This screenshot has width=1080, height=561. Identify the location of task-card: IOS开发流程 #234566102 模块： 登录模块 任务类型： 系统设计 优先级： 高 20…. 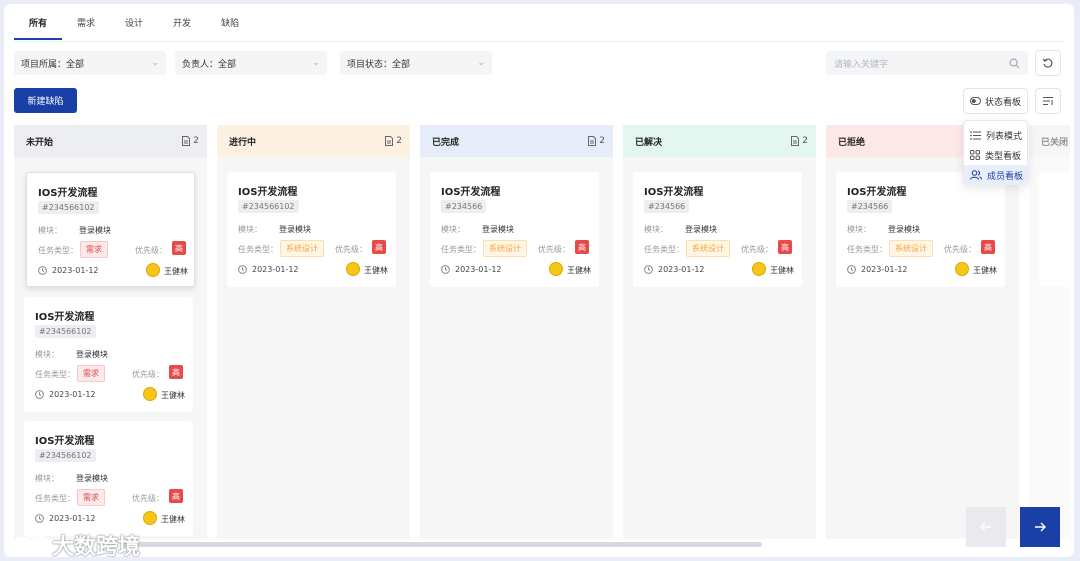
(311, 229).